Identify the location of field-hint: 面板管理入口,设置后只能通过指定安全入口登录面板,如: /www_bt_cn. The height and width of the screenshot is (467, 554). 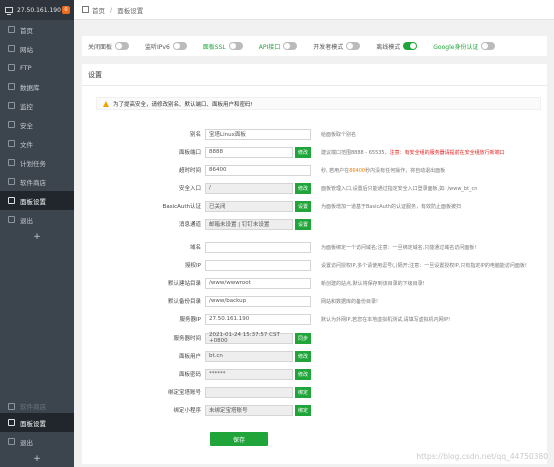
(399, 188).